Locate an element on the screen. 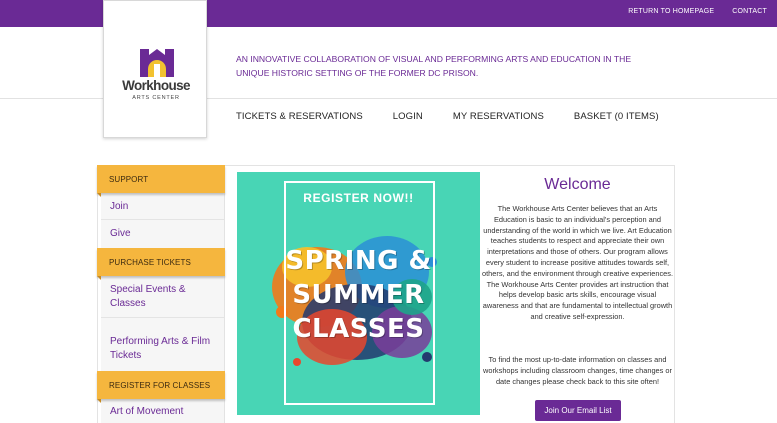 The image size is (777, 423). join-email-list-button: Join Our Email List is located at coordinates (578, 410).